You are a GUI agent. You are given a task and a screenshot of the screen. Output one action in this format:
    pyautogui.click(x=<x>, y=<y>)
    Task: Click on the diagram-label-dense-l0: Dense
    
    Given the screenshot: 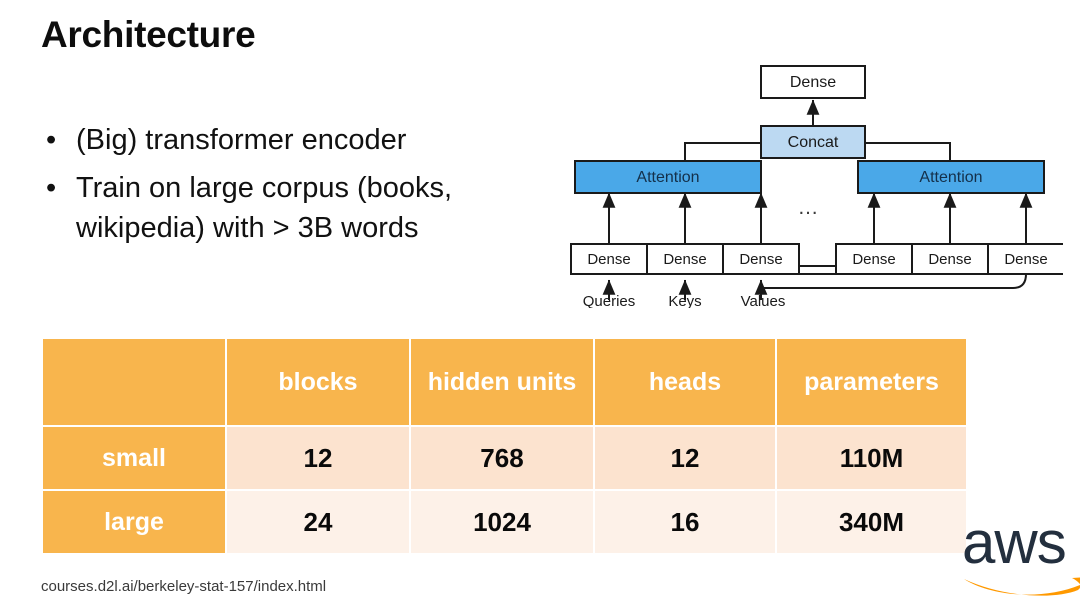 What is the action you would take?
    pyautogui.click(x=608, y=259)
    